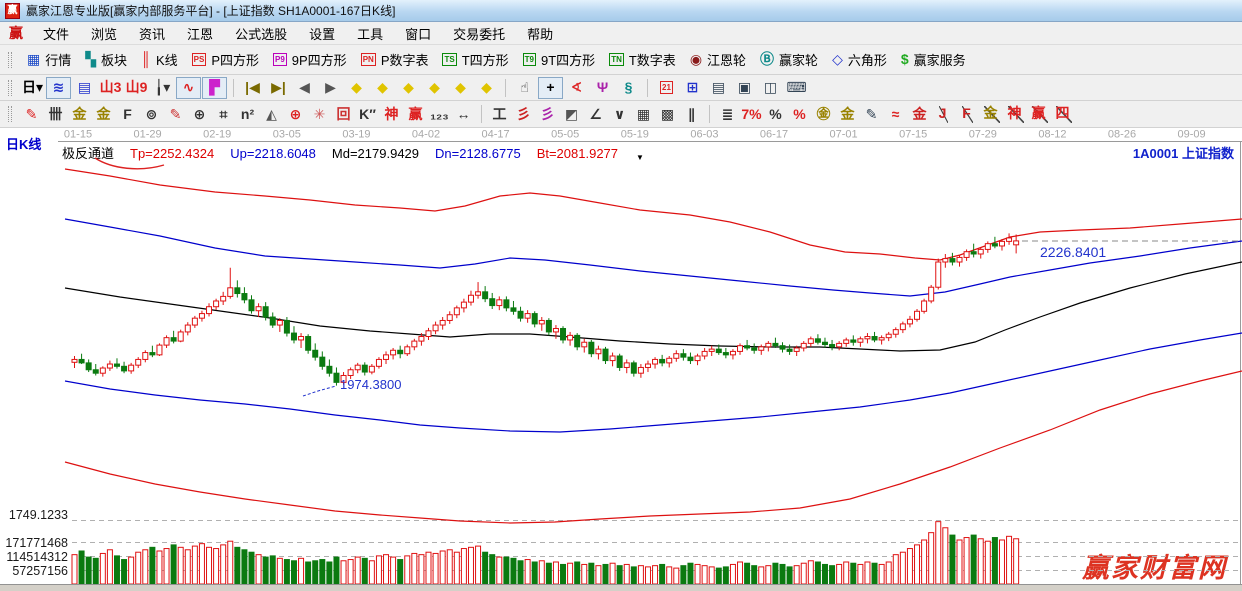 Image resolution: width=1242 pixels, height=591 pixels. What do you see at coordinates (499, 114) in the screenshot?
I see `tool-box-measure-button: 工` at bounding box center [499, 114].